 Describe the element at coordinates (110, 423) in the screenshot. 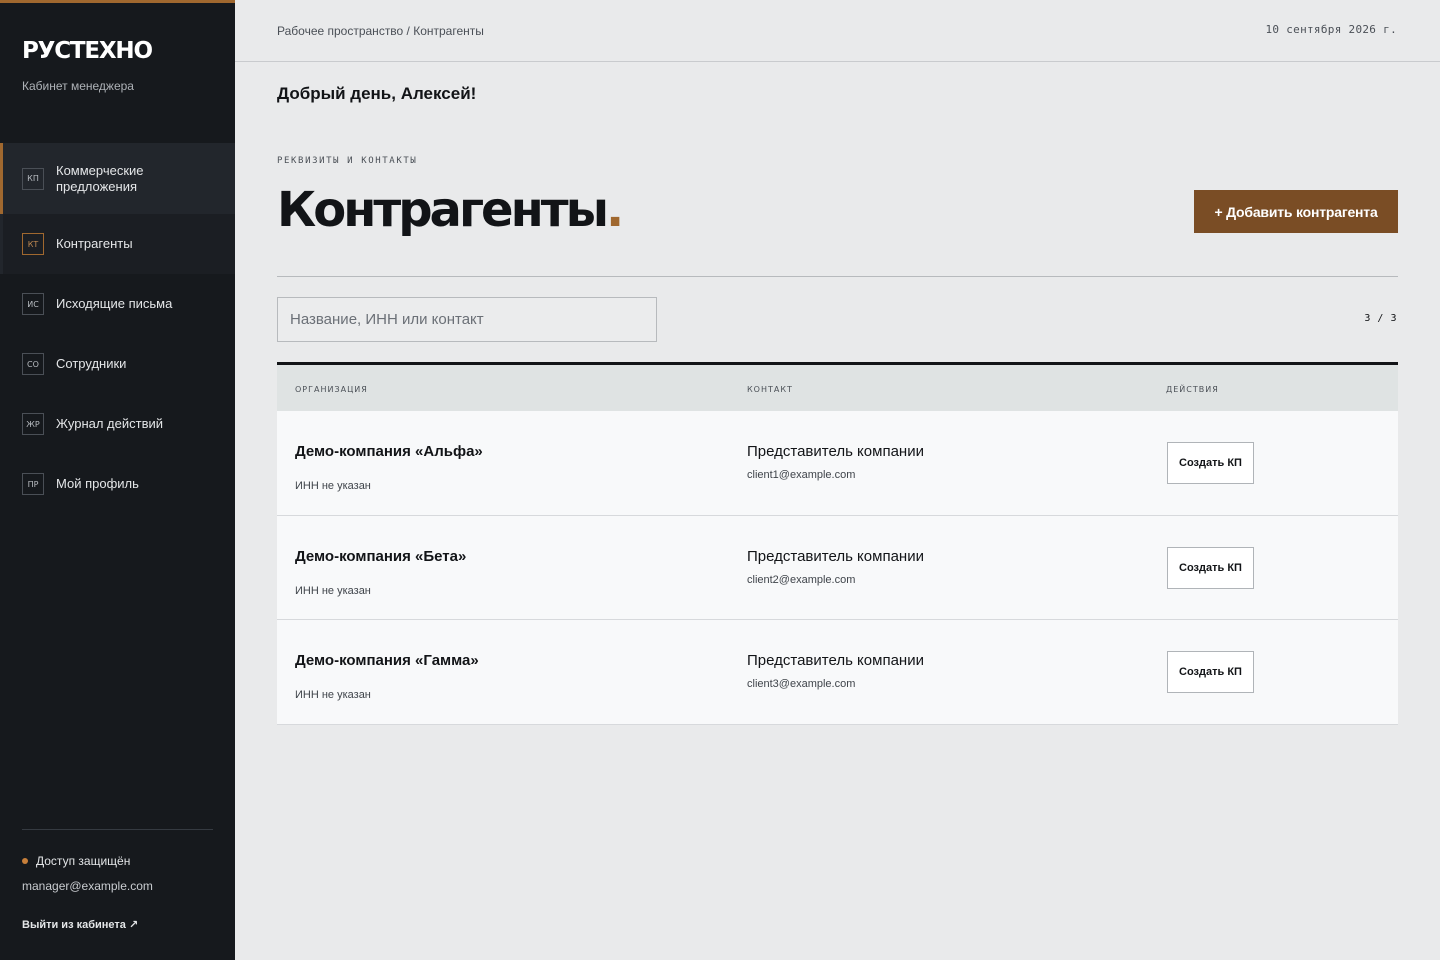

I see `sidebar-item-label: Журнал действий` at that location.